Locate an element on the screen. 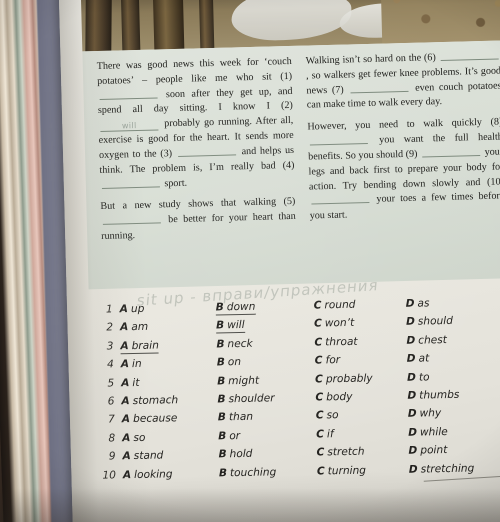 The width and height of the screenshot is (500, 522). option-choice-c: Cwon’t is located at coordinates (360, 323).